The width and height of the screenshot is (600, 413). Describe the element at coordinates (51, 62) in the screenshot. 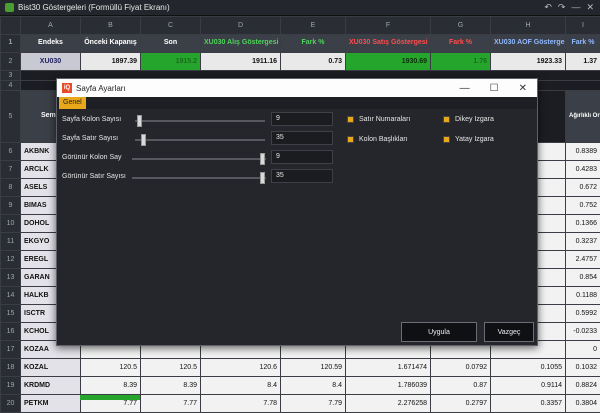

I see `index-name: XU030` at that location.